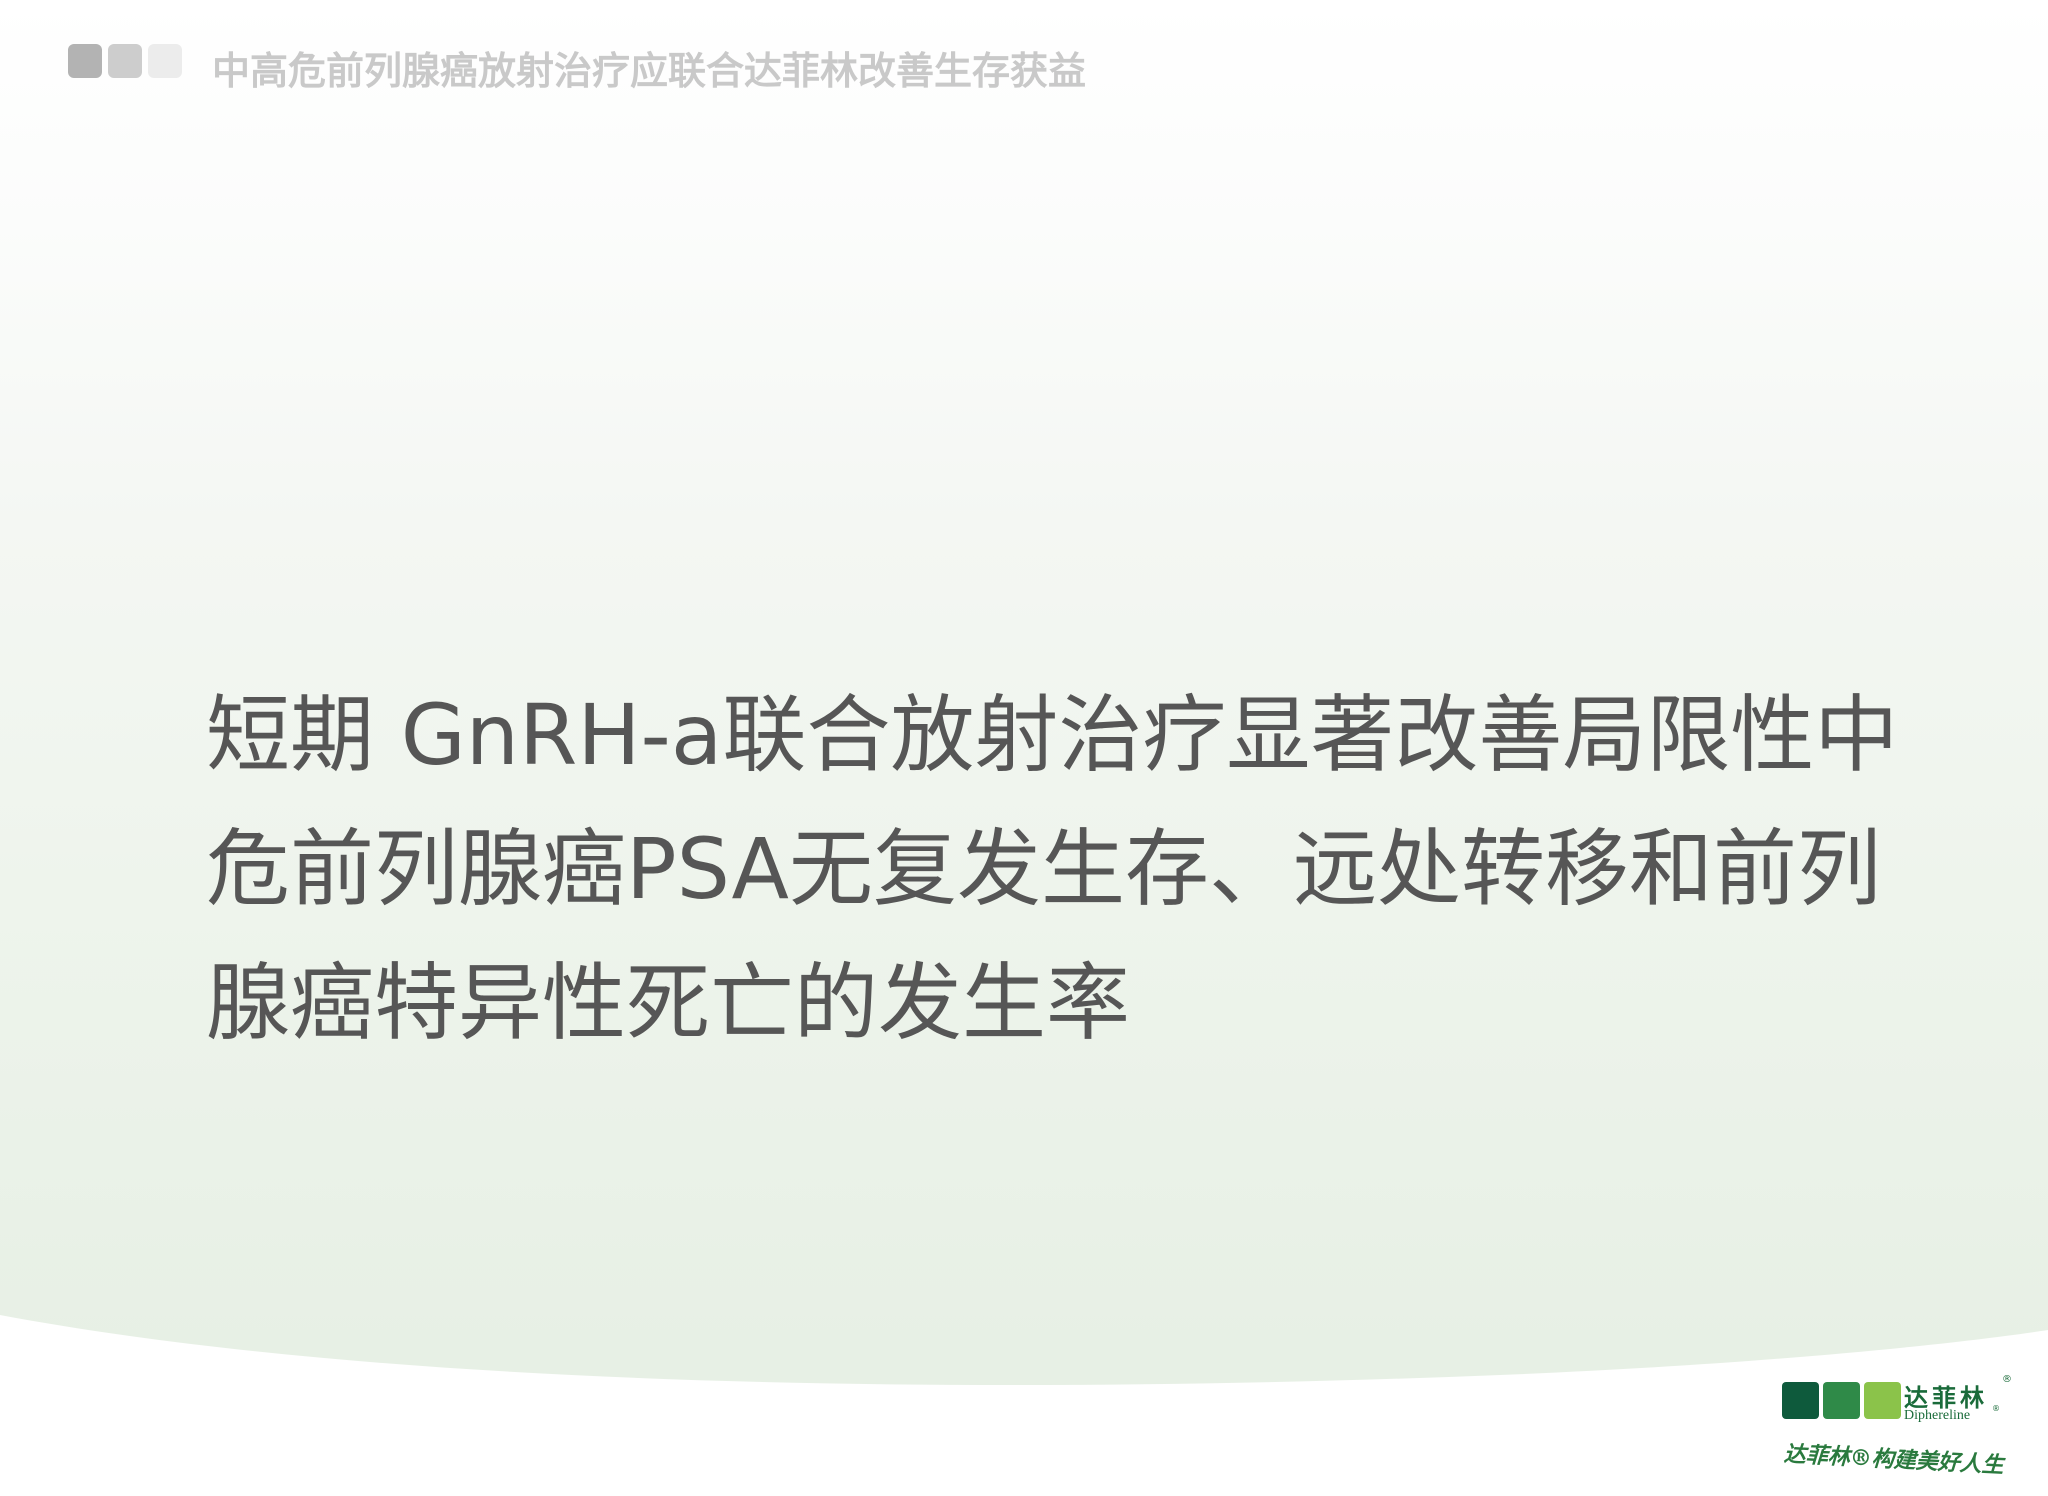  I want to click on logo-block-mid-green, so click(1841, 1400).